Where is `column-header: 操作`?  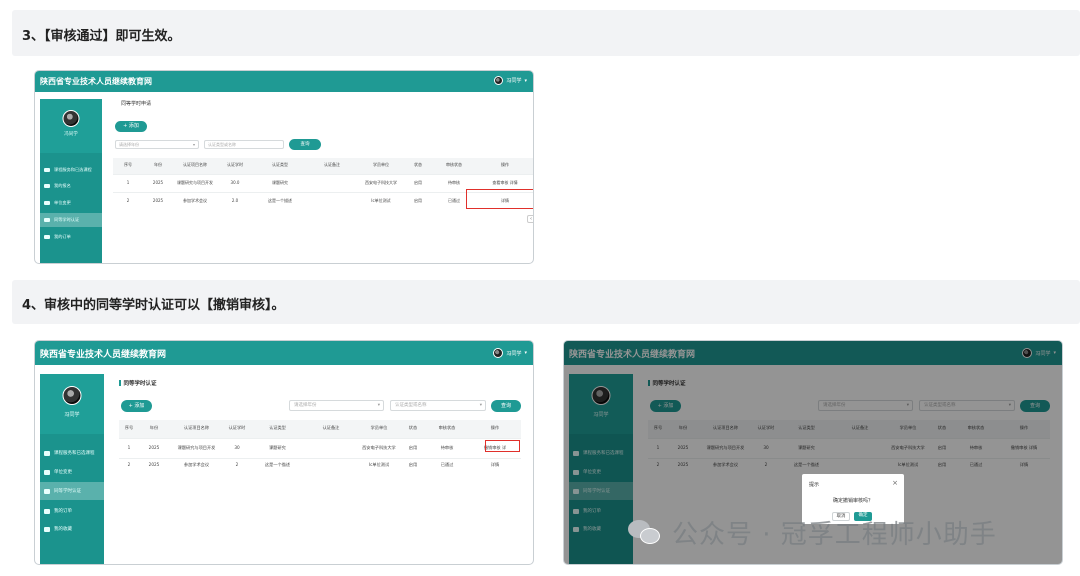
column-header: 操作 is located at coordinates (495, 429).